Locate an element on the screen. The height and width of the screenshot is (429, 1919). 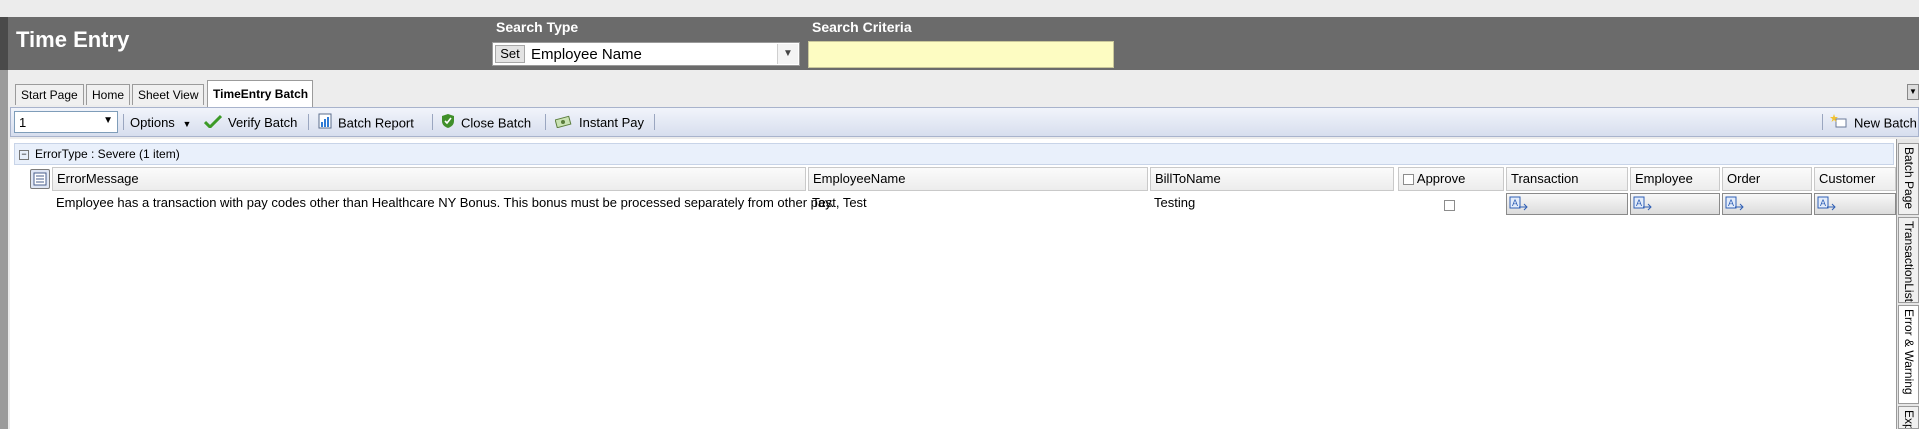
side-tab-transactionlist: TransactionList is located at coordinates (1908, 260).